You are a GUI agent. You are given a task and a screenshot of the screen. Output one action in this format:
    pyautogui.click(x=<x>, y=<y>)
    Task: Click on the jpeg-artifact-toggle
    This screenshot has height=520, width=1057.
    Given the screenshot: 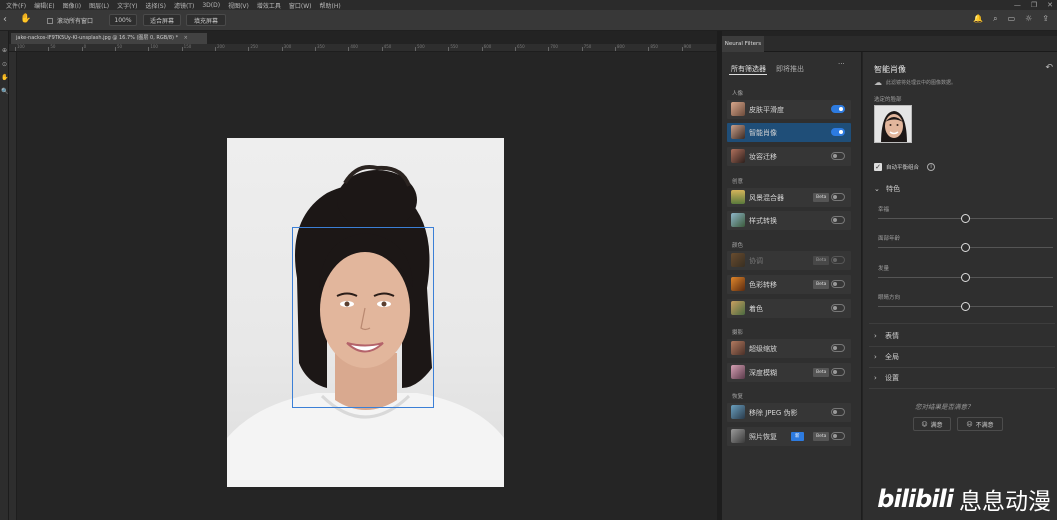 What is the action you would take?
    pyautogui.click(x=838, y=412)
    